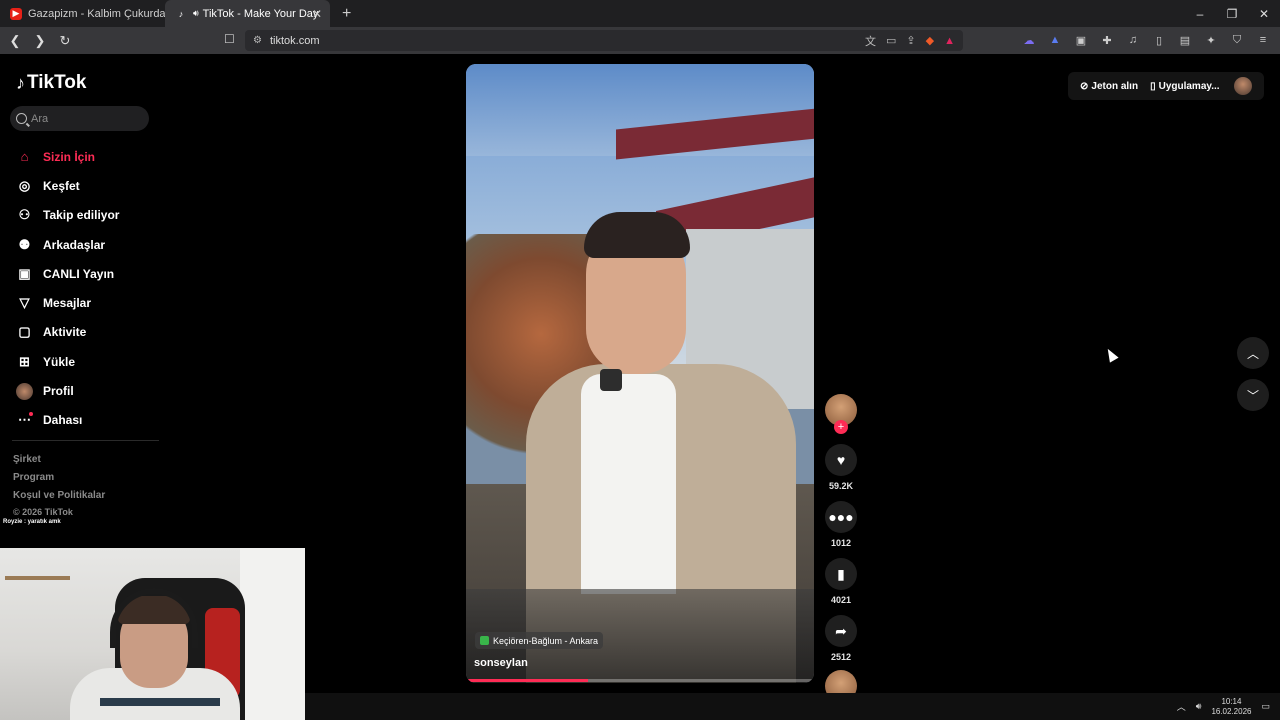 This screenshot has height=720, width=1280. Describe the element at coordinates (841, 543) in the screenshot. I see `comment-count: 1012` at that location.